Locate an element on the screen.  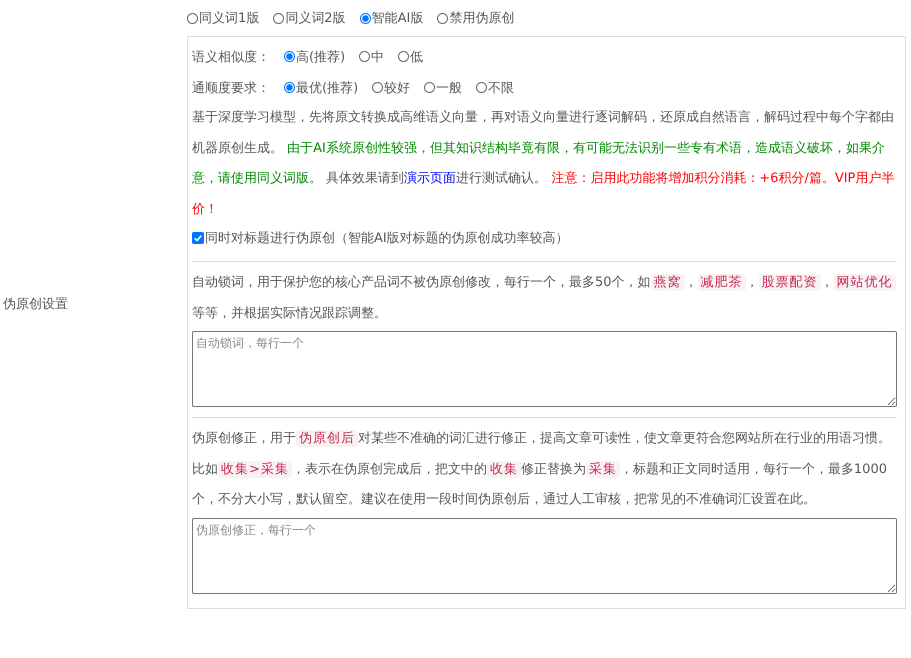
option-radio: 高(推荐) is located at coordinates (315, 57).